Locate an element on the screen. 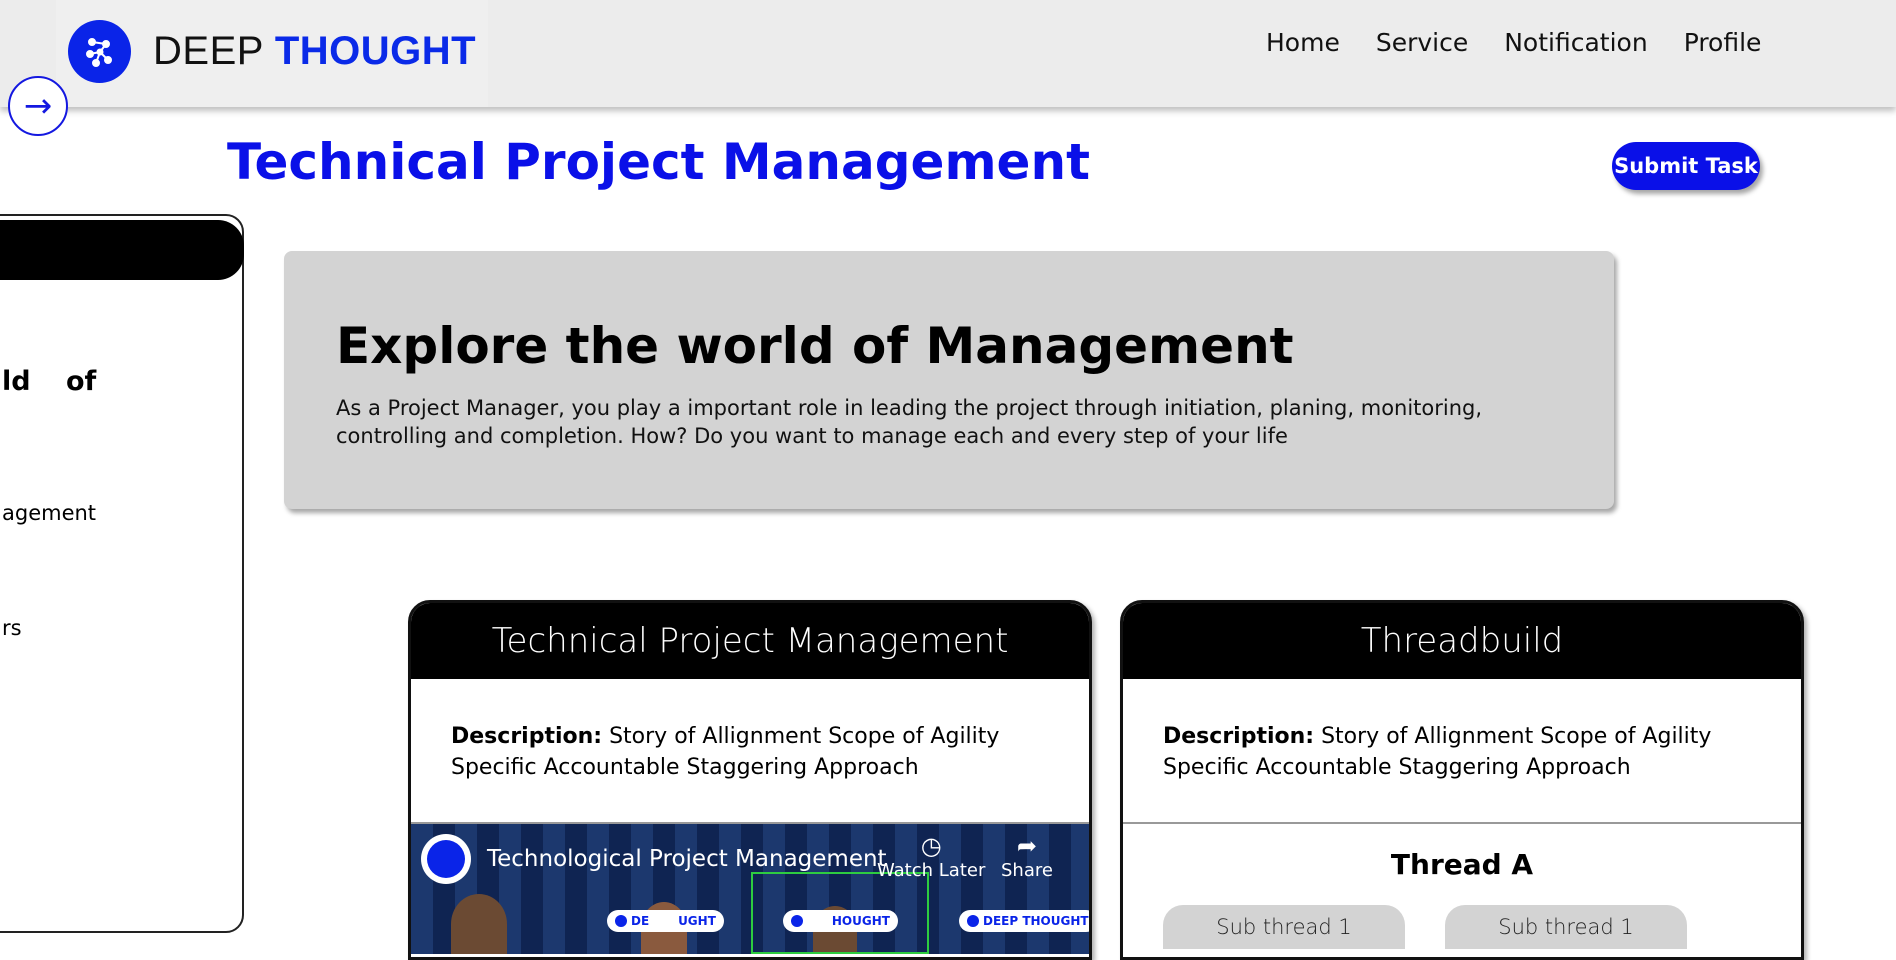 The height and width of the screenshot is (960, 1896). sidebar-header is located at coordinates (122, 250).